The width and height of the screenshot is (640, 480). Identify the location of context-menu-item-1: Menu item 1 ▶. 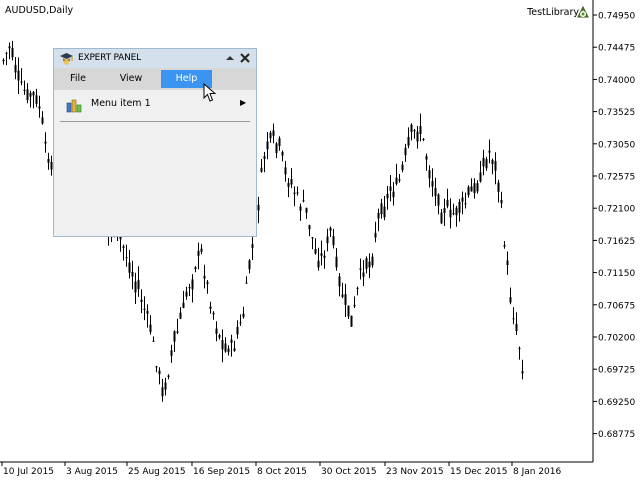
(155, 105).